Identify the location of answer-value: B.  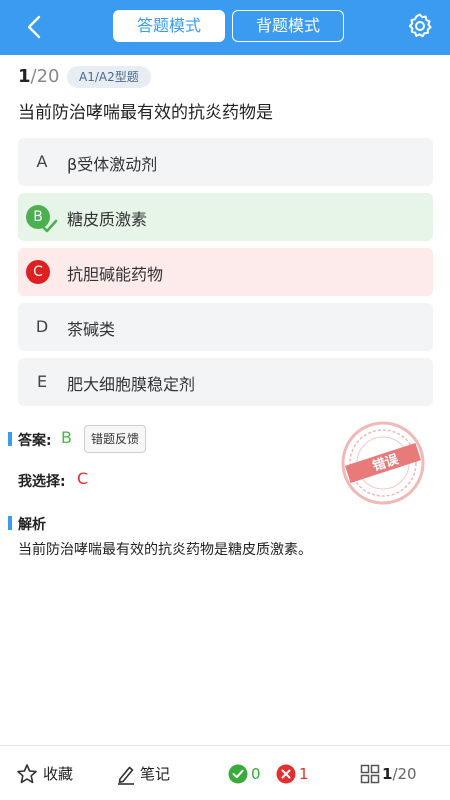
(66, 437).